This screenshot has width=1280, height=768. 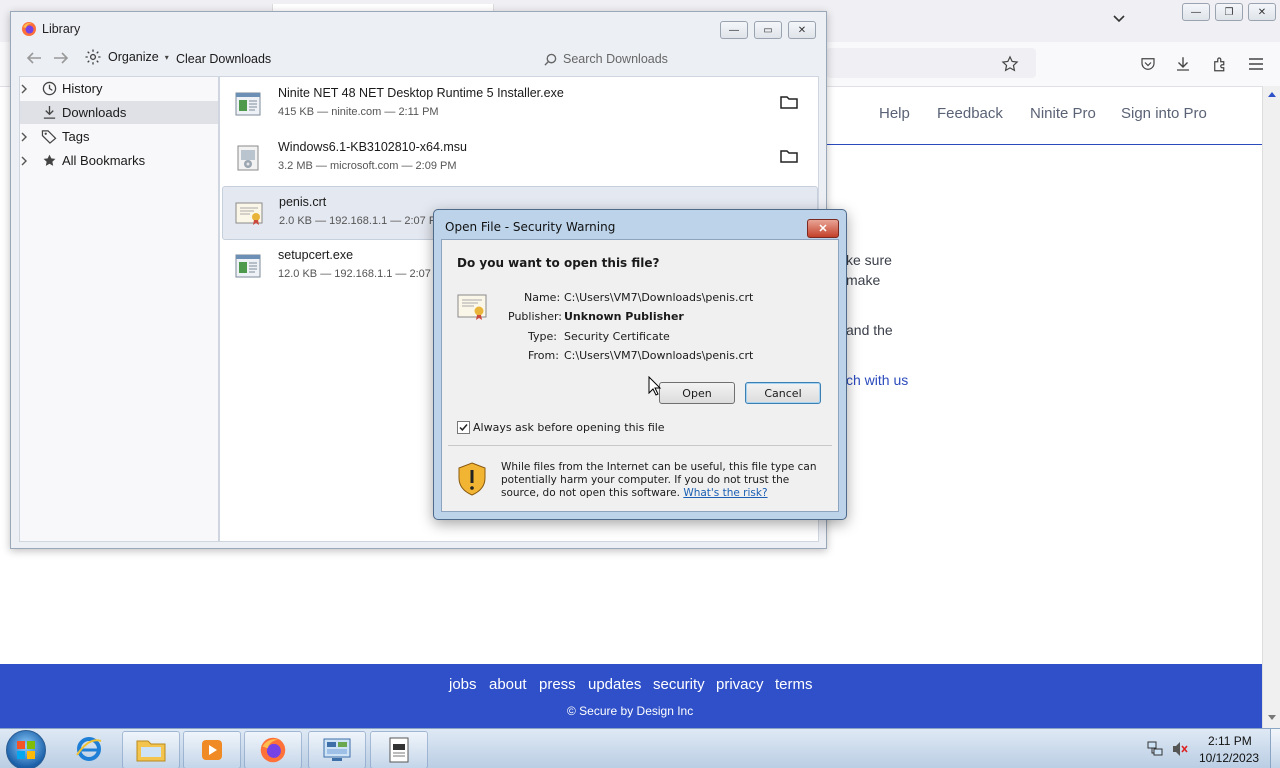 What do you see at coordinates (49, 137) in the screenshot?
I see `tag-icon` at bounding box center [49, 137].